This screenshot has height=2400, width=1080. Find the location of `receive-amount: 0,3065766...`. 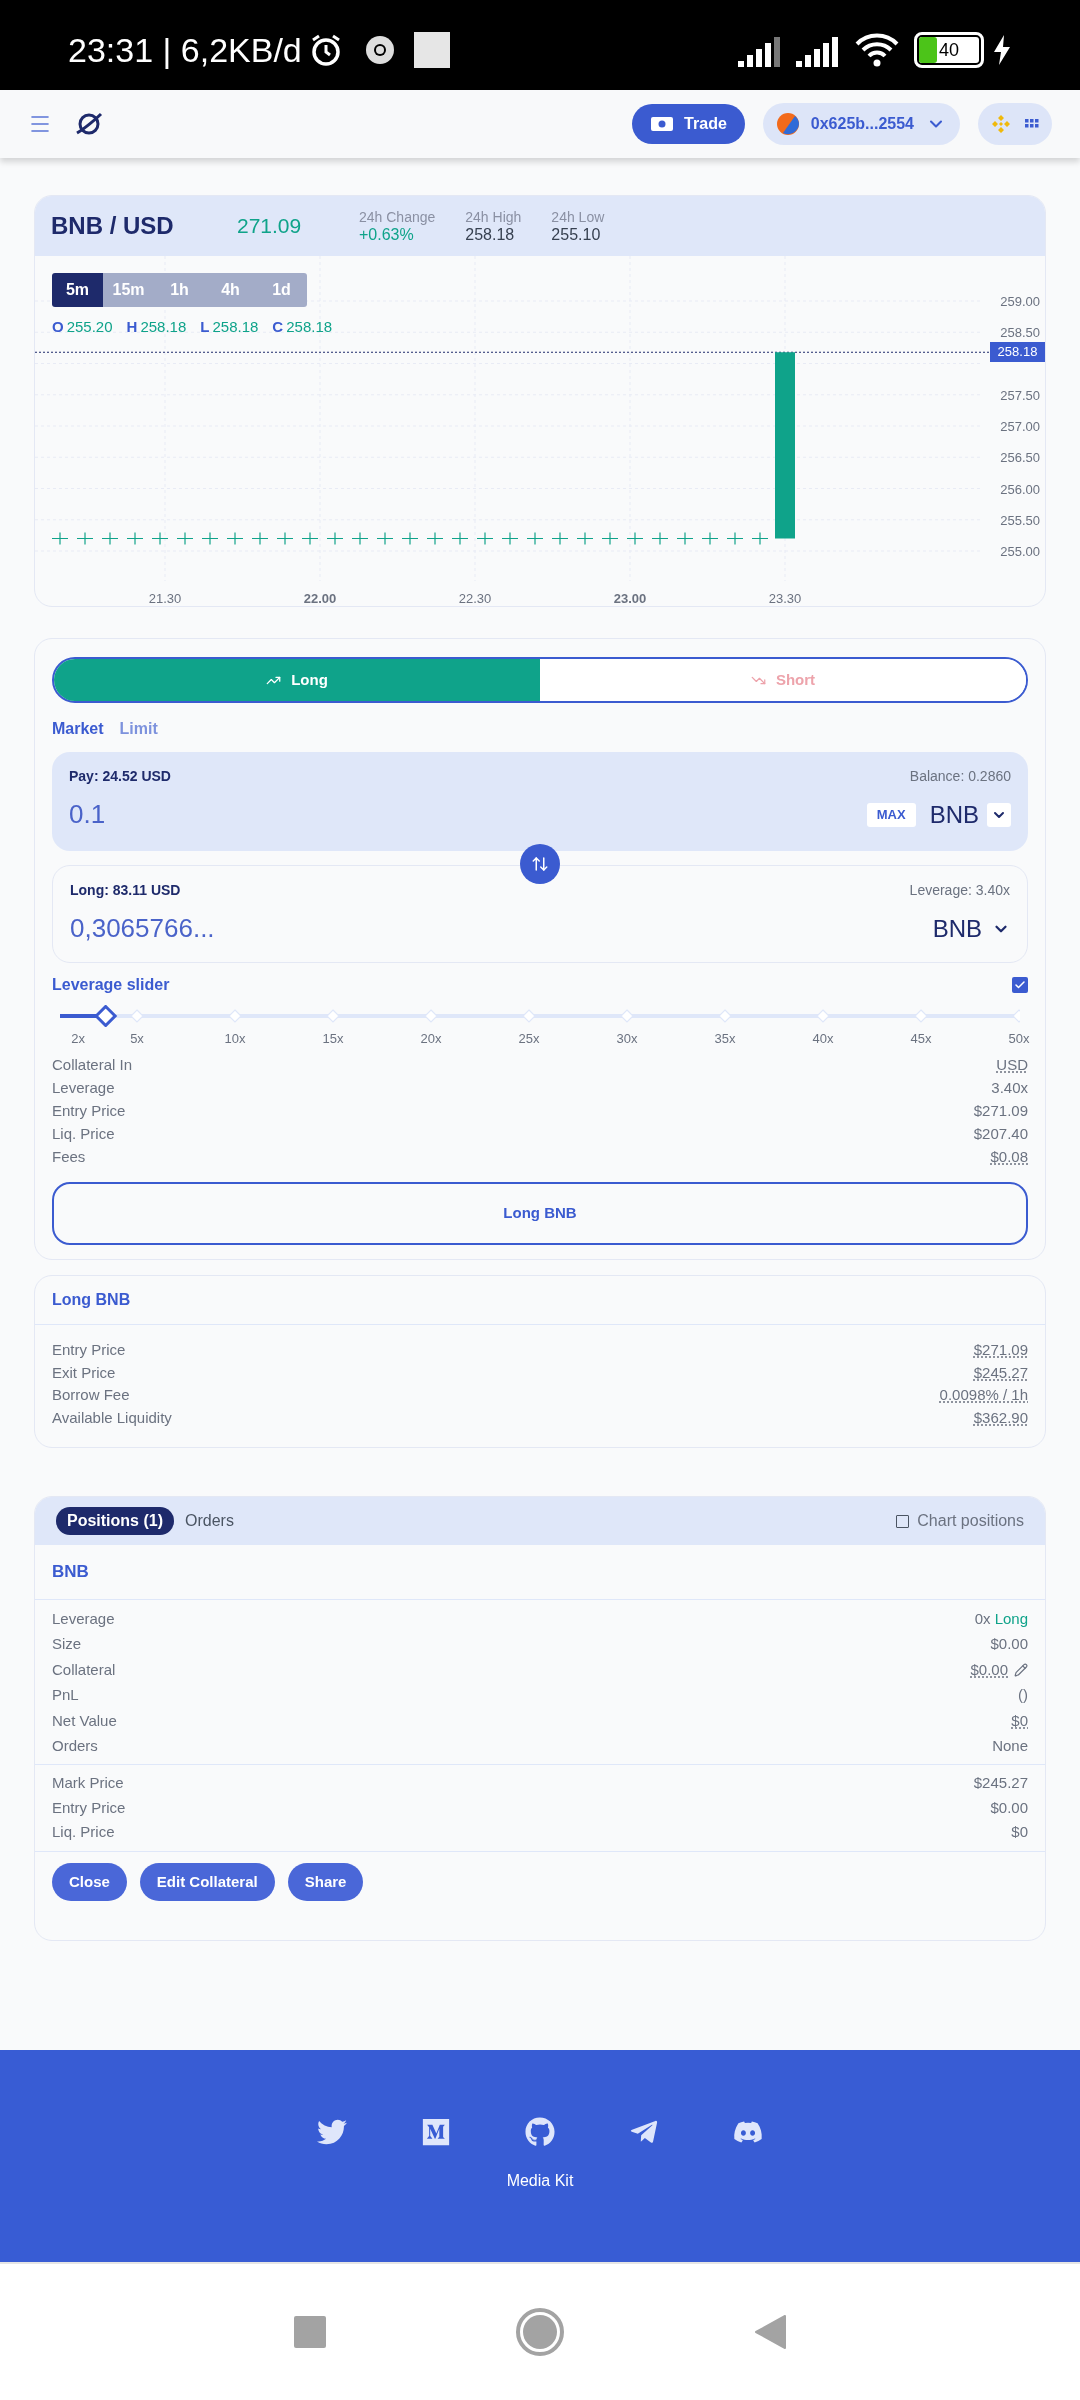

receive-amount: 0,3065766... is located at coordinates (142, 928).